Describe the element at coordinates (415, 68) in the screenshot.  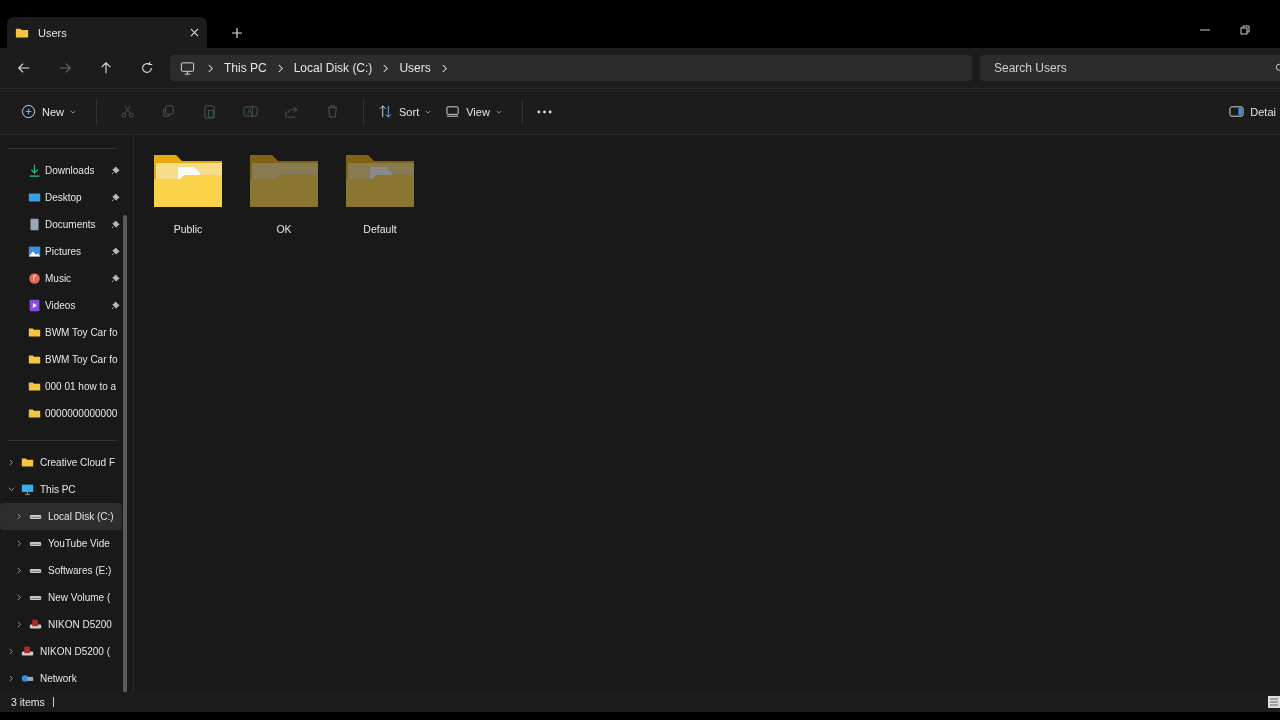
I see `breadcrumb: Users` at that location.